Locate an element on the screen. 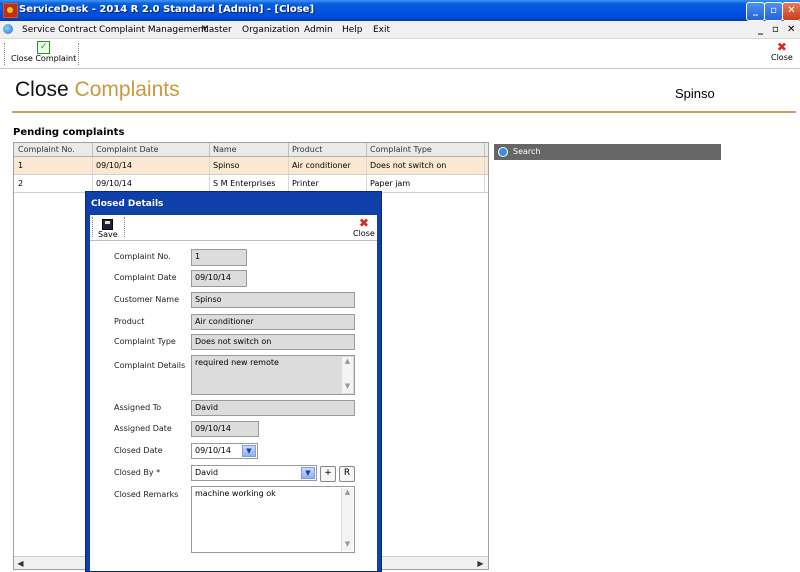  assigned-to-label: Assigned To is located at coordinates (138, 407).